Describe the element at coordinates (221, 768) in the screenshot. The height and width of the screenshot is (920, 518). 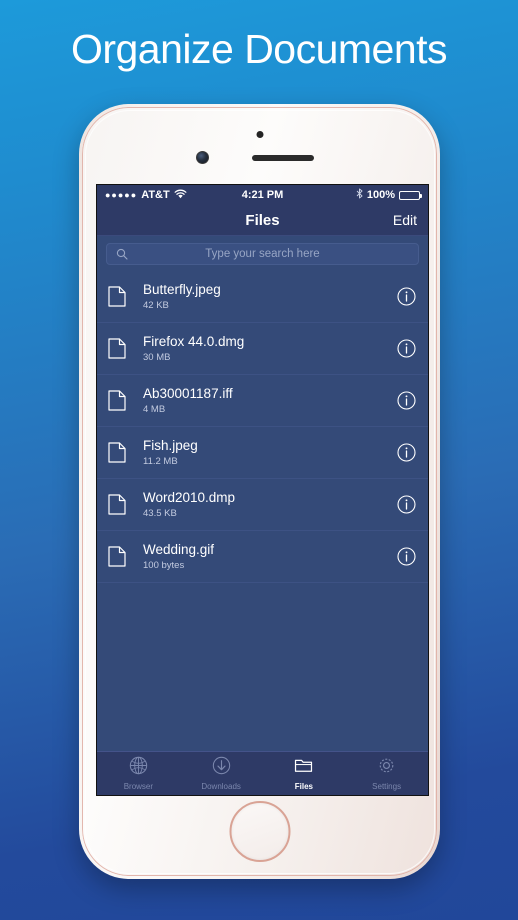
I see `download-arrow-icon` at that location.